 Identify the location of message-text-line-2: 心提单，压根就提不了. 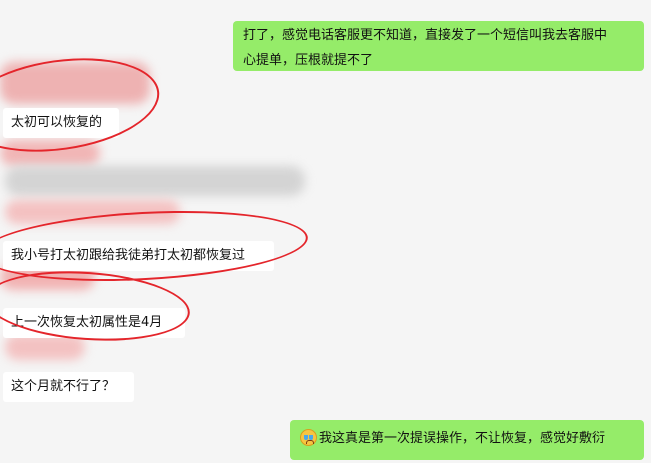
(308, 60).